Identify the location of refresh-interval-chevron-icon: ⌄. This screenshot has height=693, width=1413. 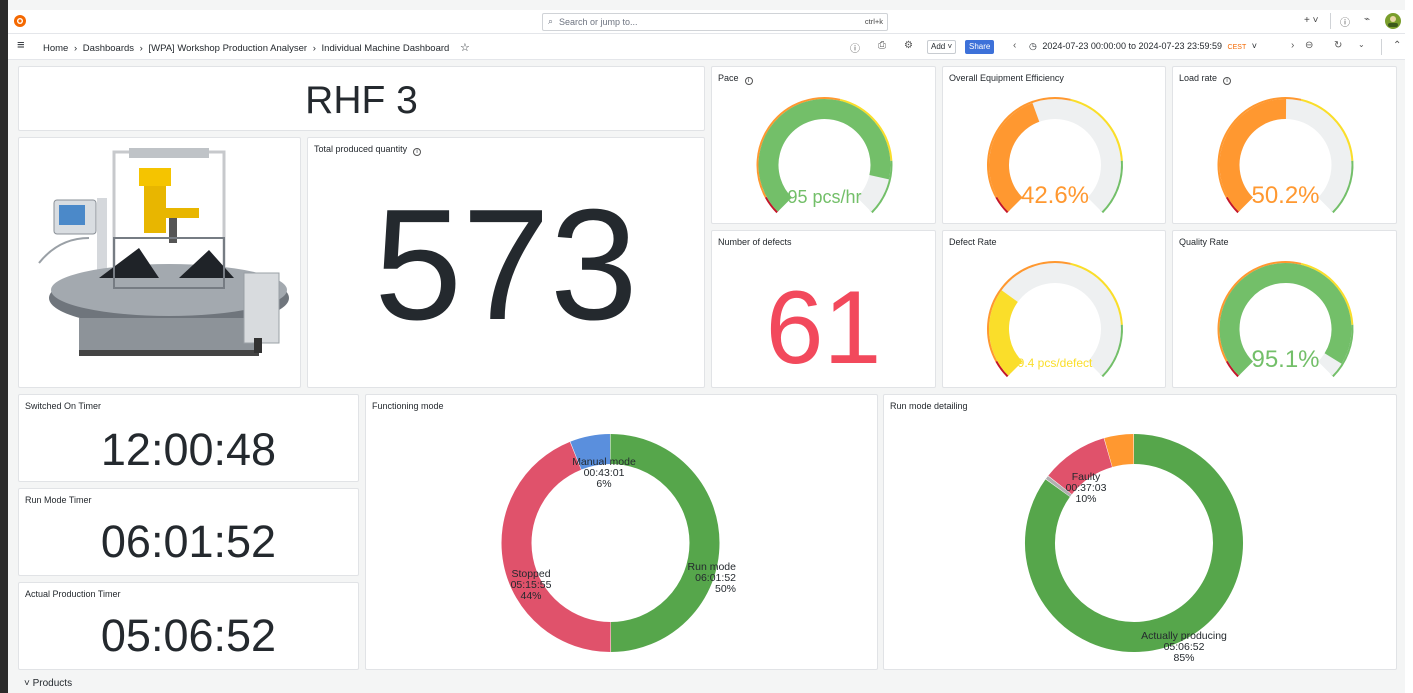
(1361, 44).